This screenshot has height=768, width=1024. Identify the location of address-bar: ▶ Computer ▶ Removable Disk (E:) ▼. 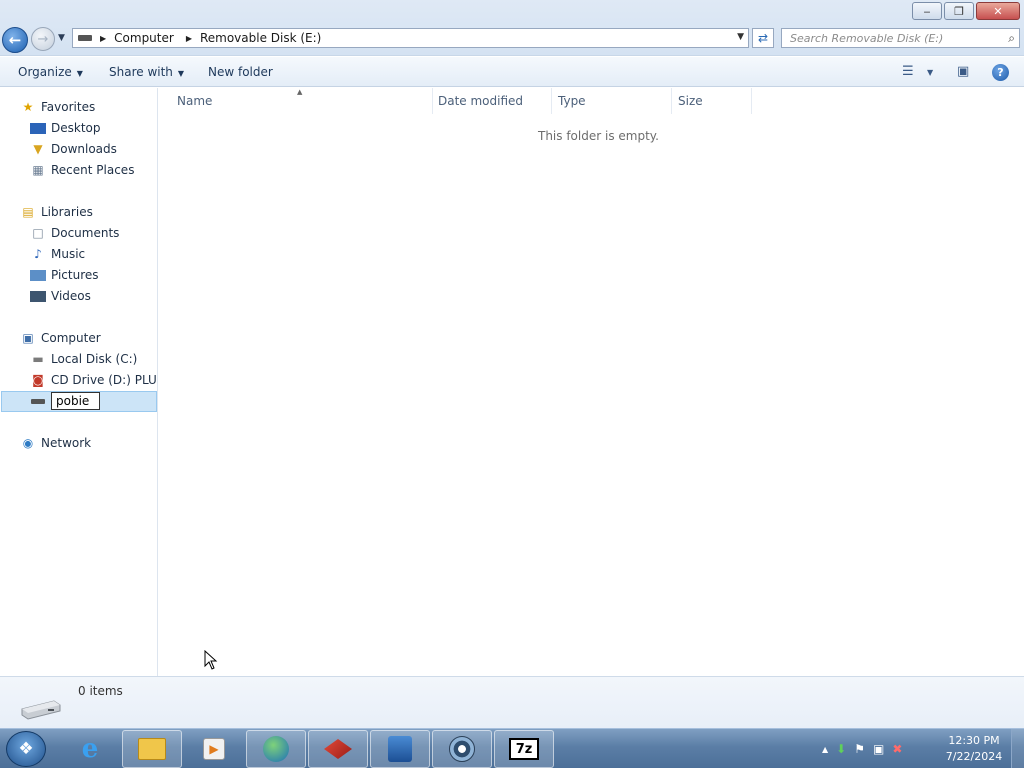
(410, 38).